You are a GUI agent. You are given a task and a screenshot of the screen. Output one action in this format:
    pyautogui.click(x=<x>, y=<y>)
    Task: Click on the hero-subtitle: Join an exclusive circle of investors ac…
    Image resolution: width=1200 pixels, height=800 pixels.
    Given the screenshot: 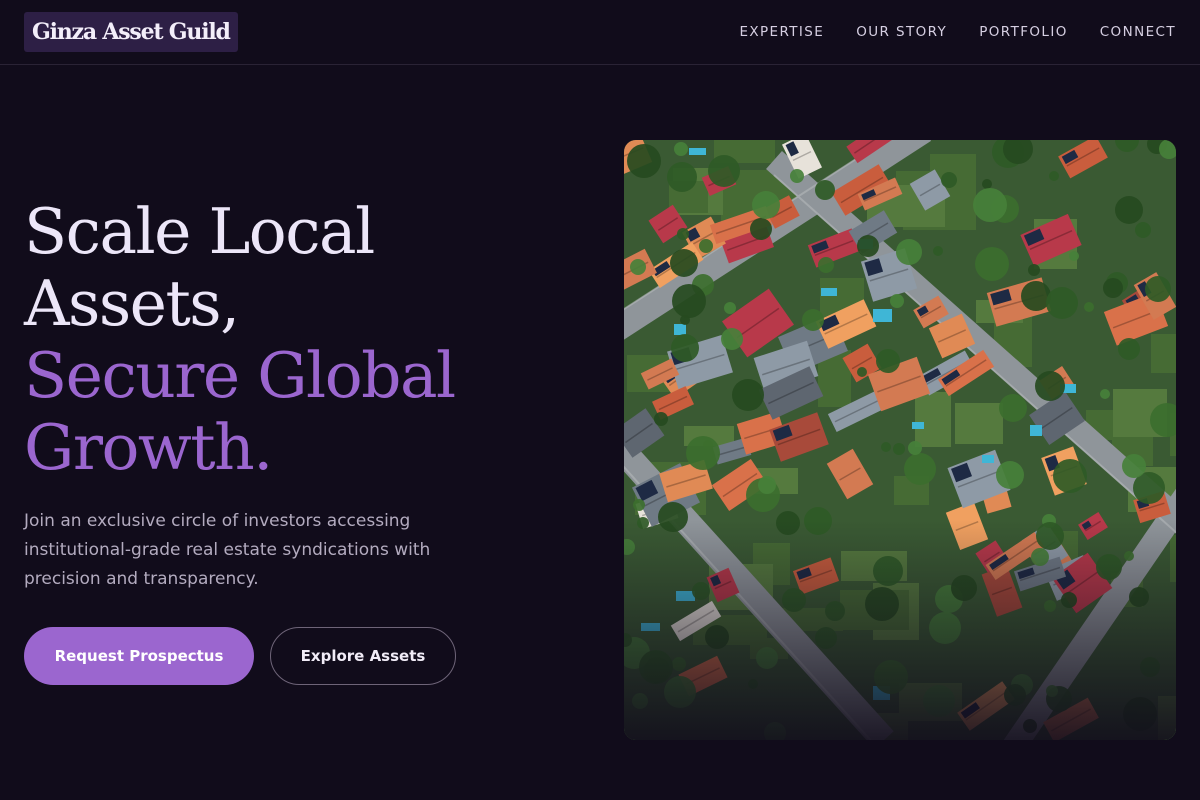 What is the action you would take?
    pyautogui.click(x=227, y=550)
    